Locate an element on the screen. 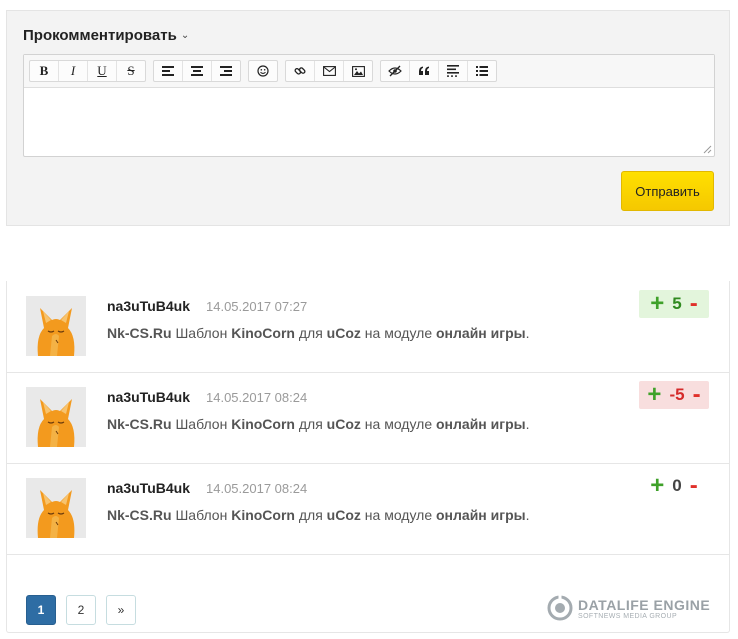  rating-box: + -5 - is located at coordinates (674, 395).